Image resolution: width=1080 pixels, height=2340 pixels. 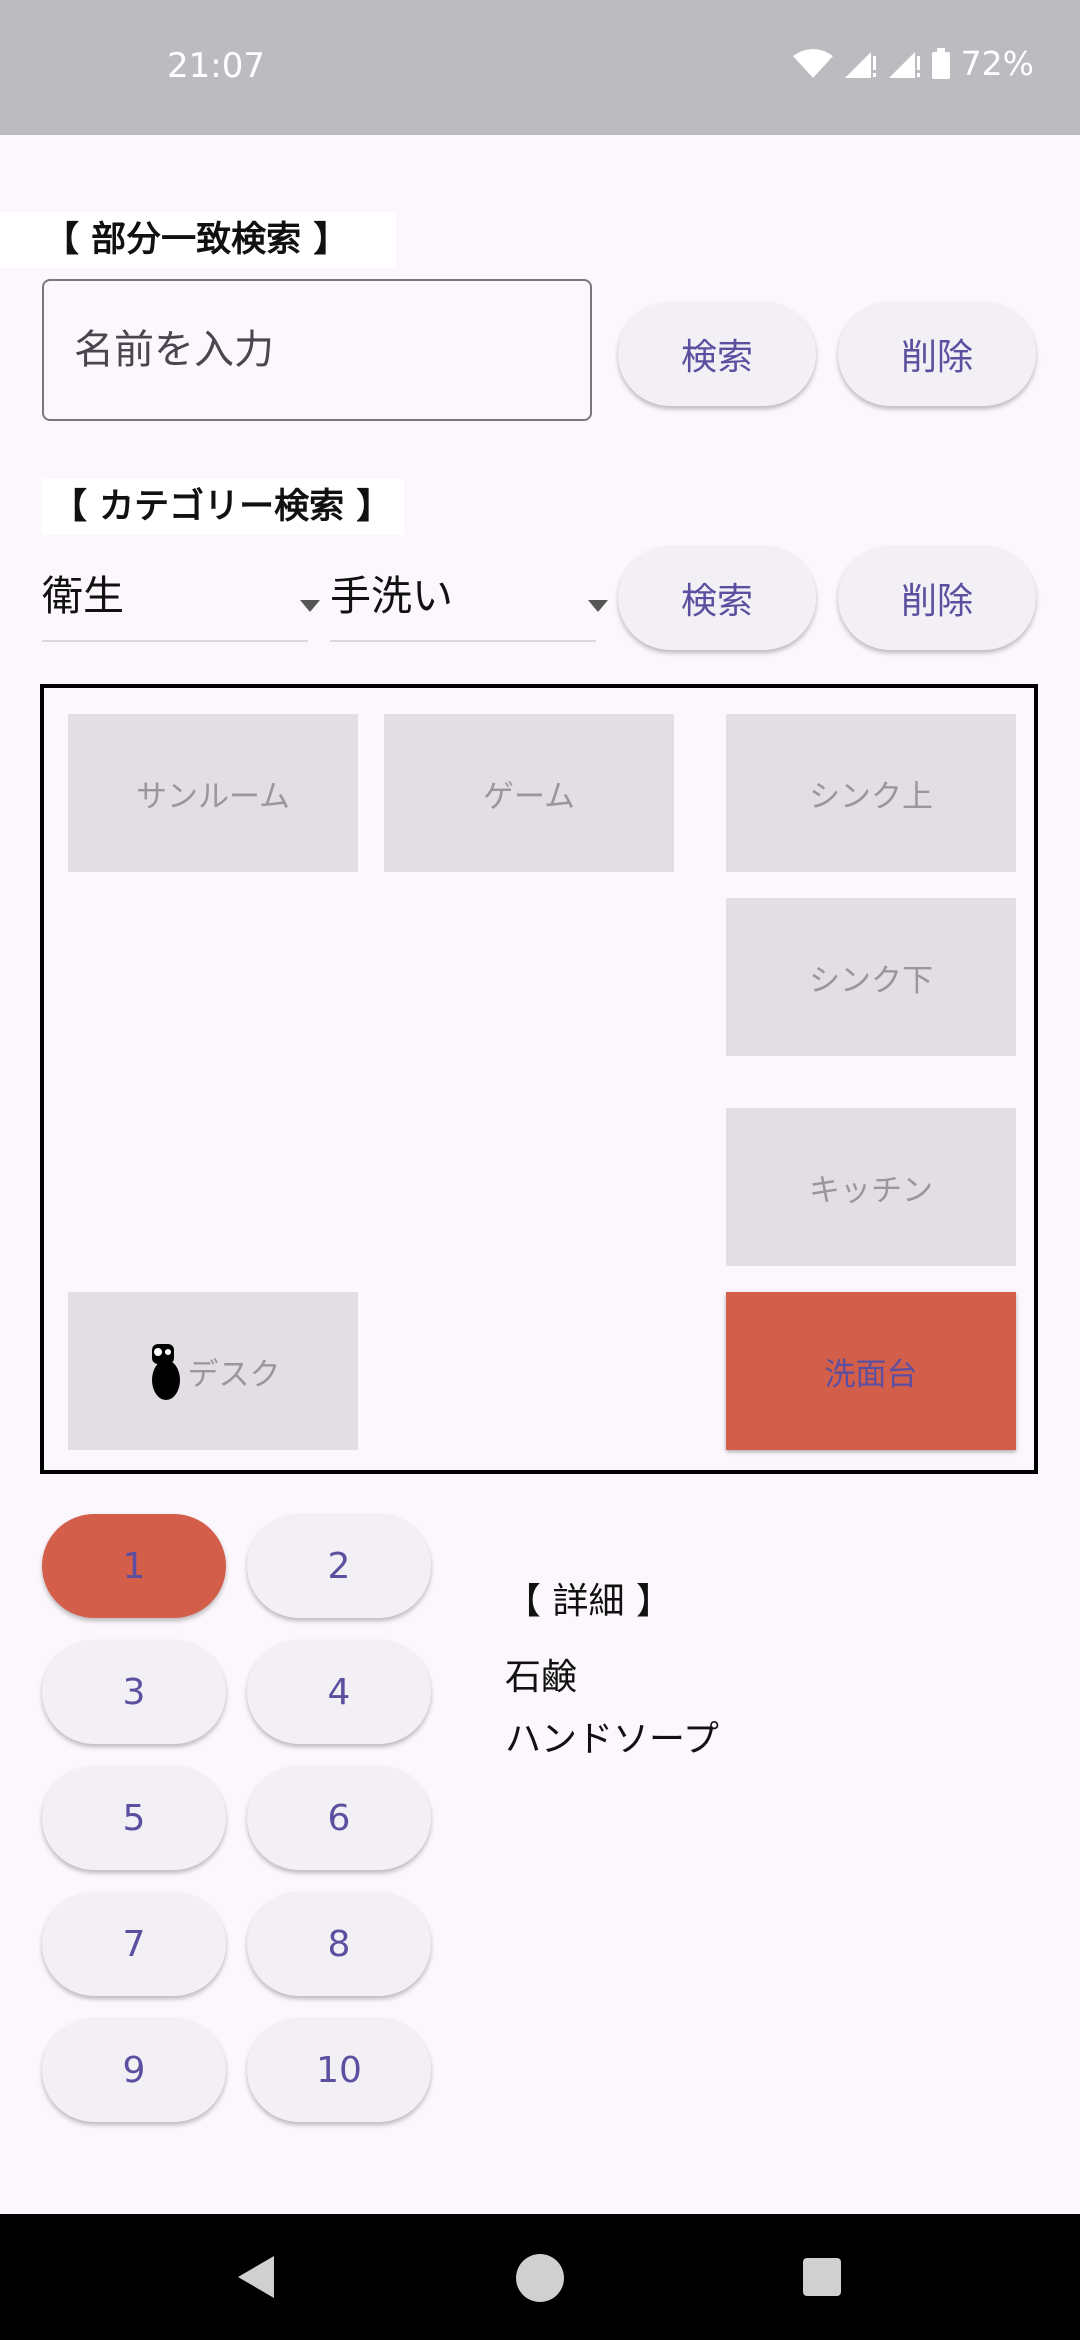 I want to click on category-value: 衛生, so click(x=83, y=596).